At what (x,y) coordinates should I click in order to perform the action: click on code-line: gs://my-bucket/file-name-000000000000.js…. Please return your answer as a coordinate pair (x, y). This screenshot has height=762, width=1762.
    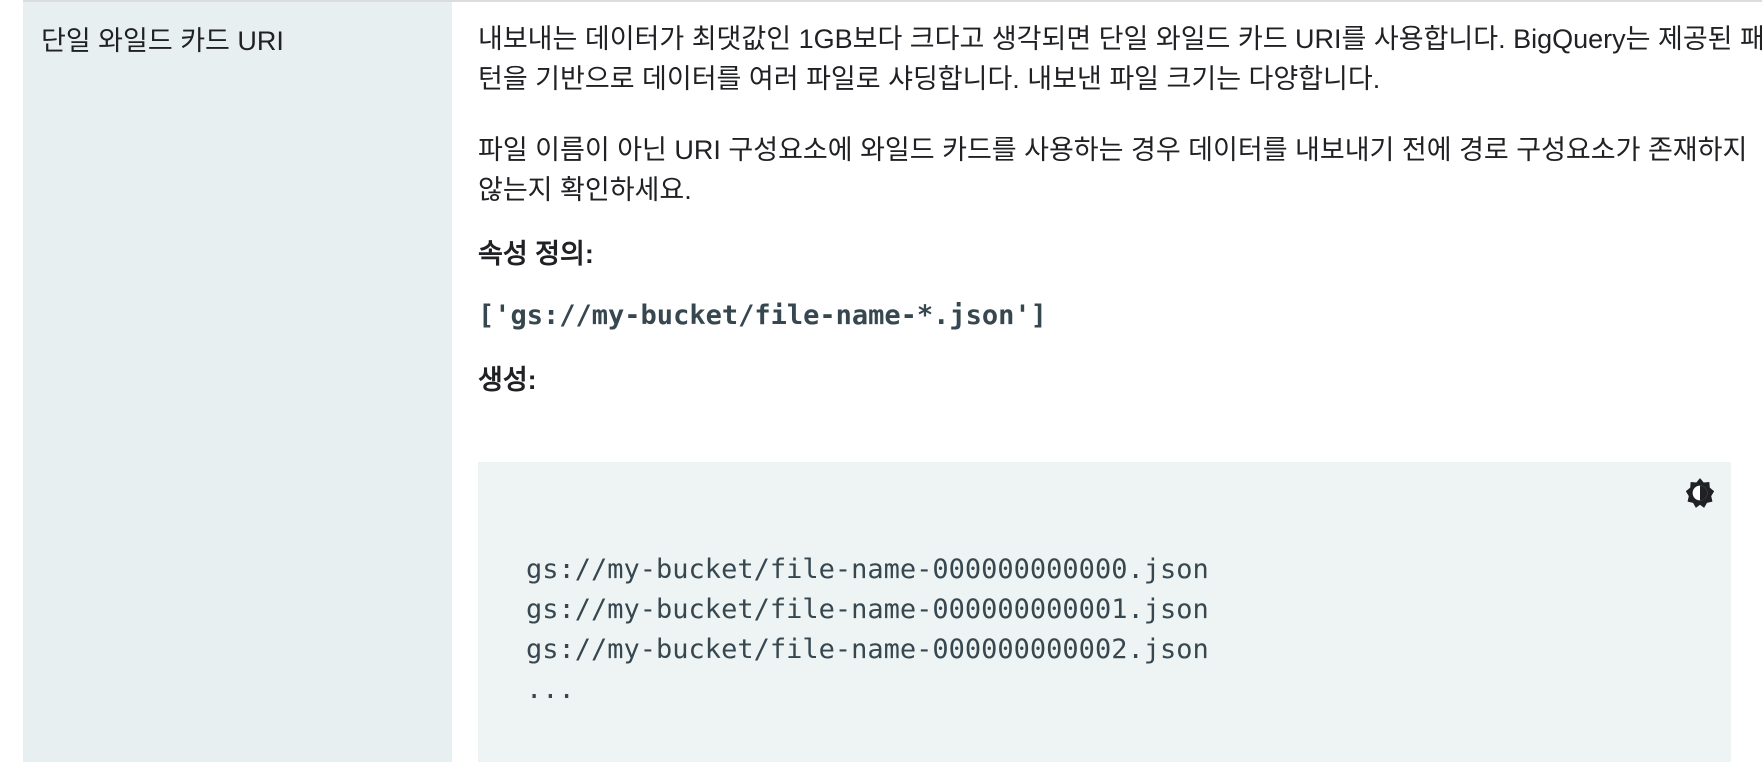
    Looking at the image, I should click on (867, 569).